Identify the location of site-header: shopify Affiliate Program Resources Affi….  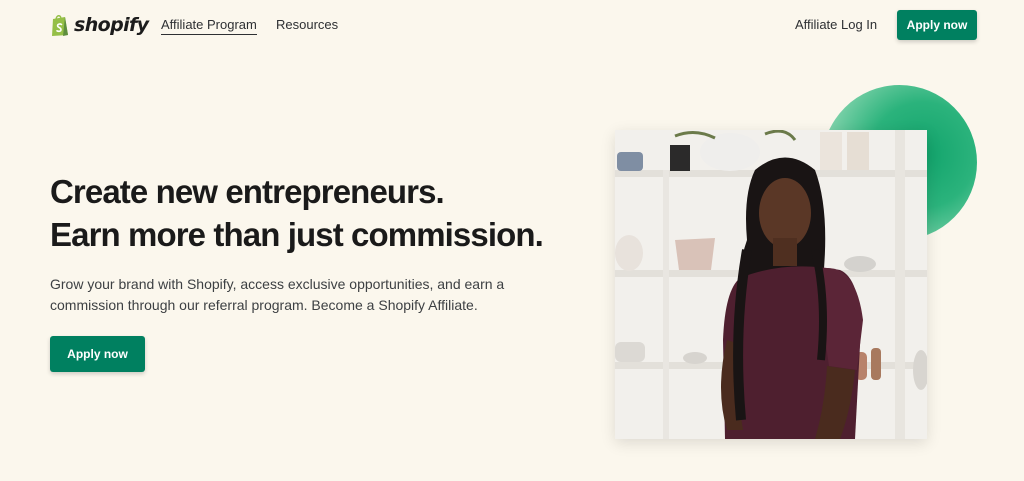
(512, 25).